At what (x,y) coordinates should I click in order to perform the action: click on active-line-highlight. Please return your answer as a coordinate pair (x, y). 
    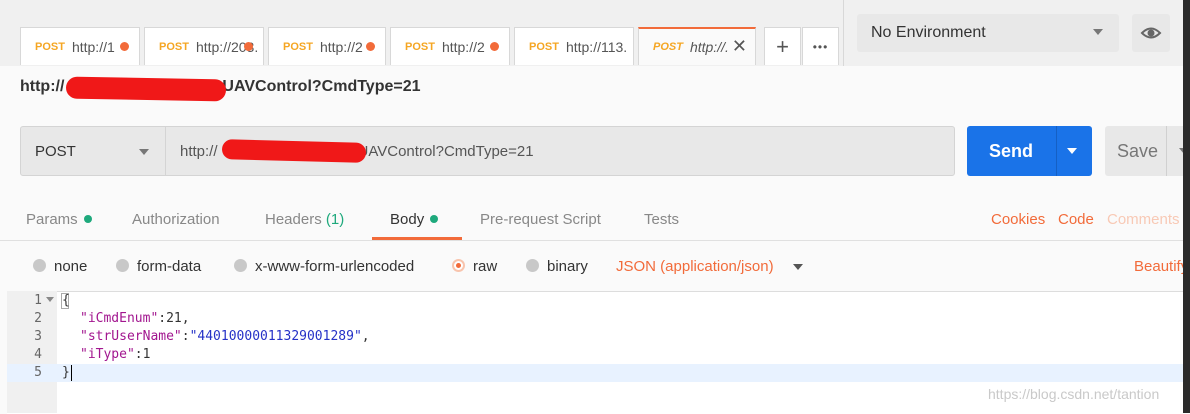
    Looking at the image, I should click on (598, 373).